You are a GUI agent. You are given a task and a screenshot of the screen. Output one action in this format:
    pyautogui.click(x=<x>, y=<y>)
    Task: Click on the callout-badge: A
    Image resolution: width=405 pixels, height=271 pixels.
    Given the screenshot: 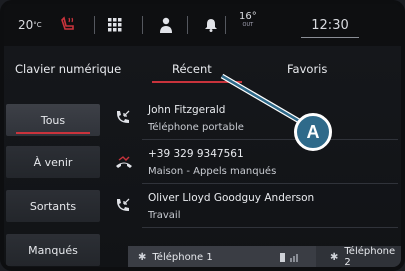 What is the action you would take?
    pyautogui.click(x=313, y=132)
    